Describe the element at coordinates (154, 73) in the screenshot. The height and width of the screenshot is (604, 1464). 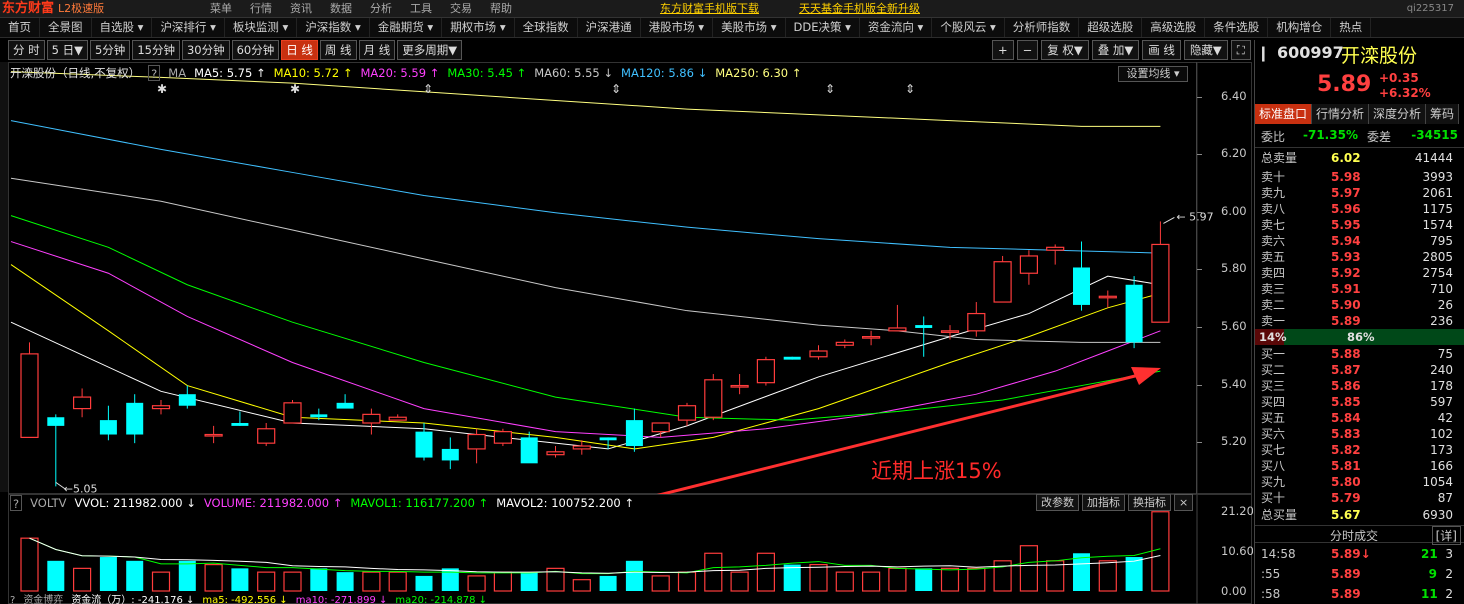
I see `help-icon: ?` at that location.